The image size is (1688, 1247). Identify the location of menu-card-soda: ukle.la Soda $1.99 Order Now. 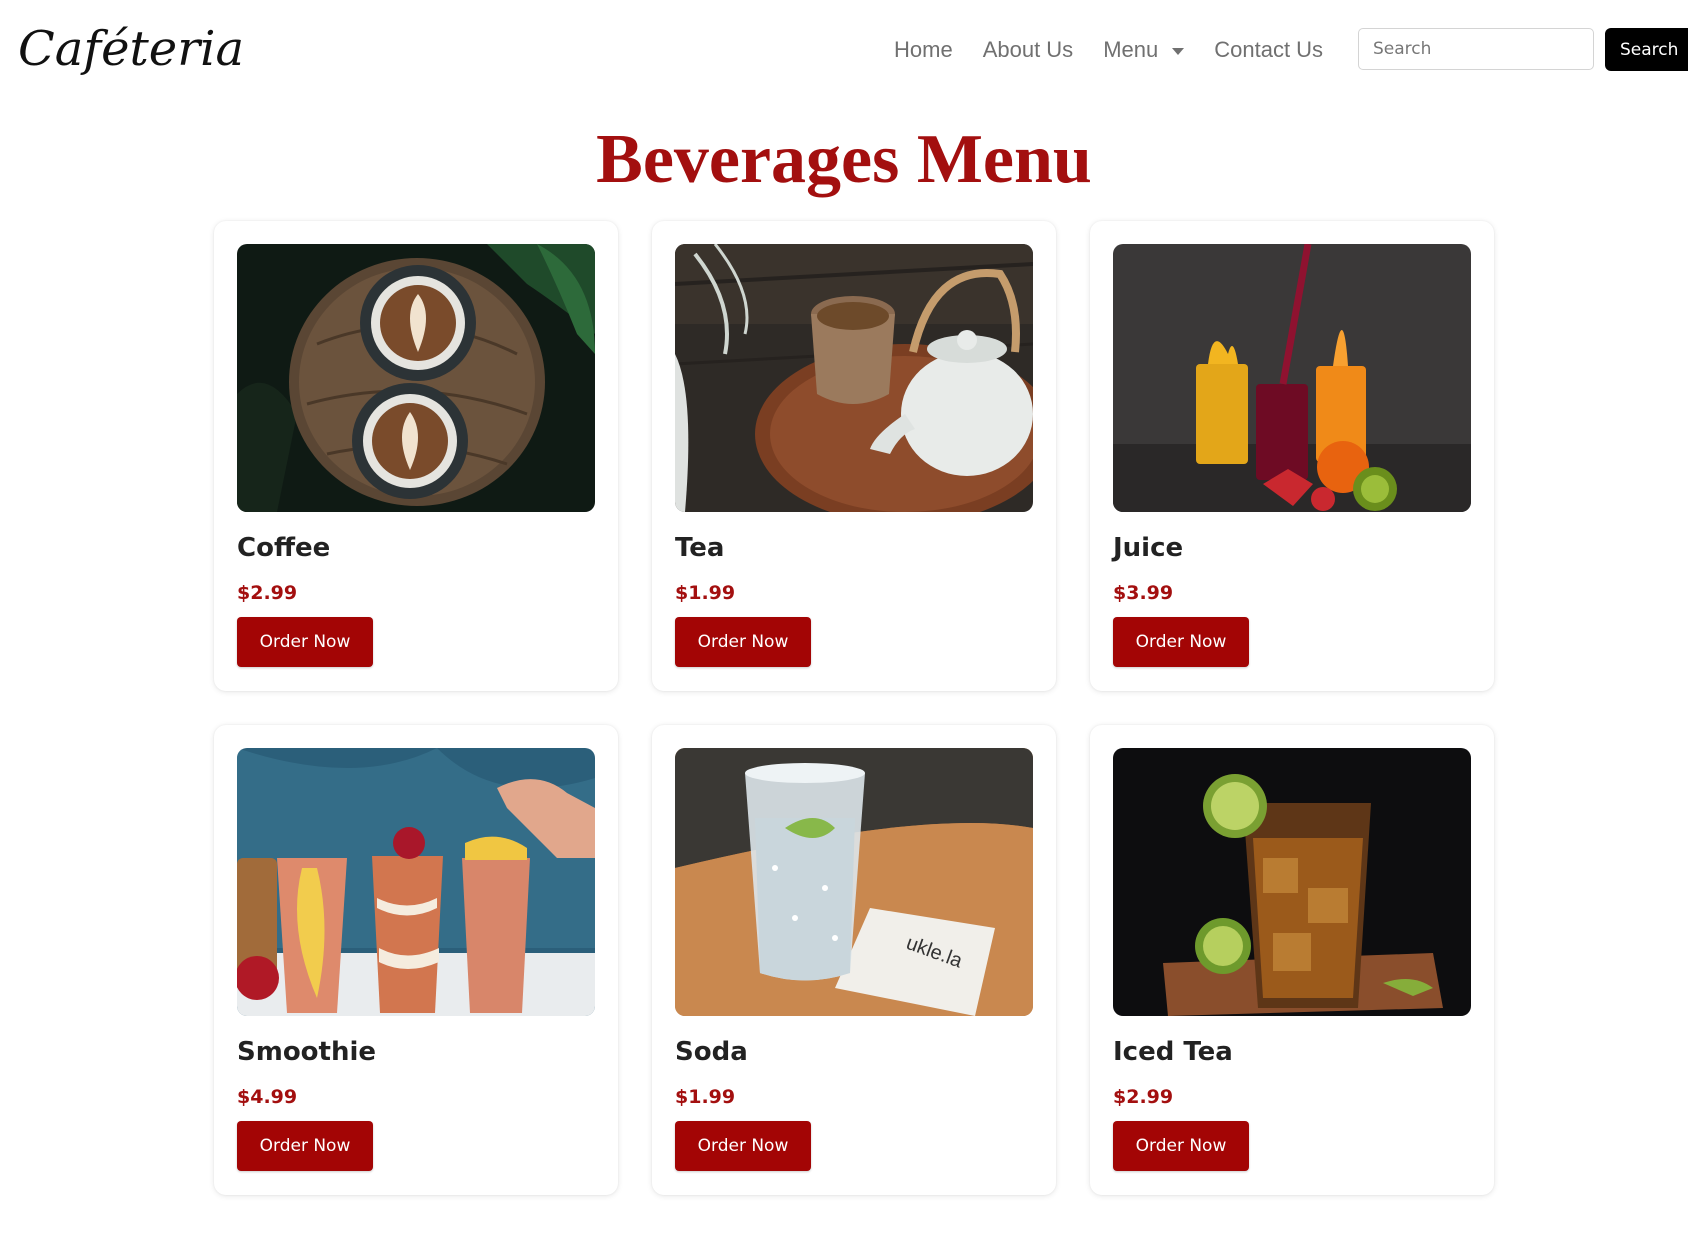
(854, 960).